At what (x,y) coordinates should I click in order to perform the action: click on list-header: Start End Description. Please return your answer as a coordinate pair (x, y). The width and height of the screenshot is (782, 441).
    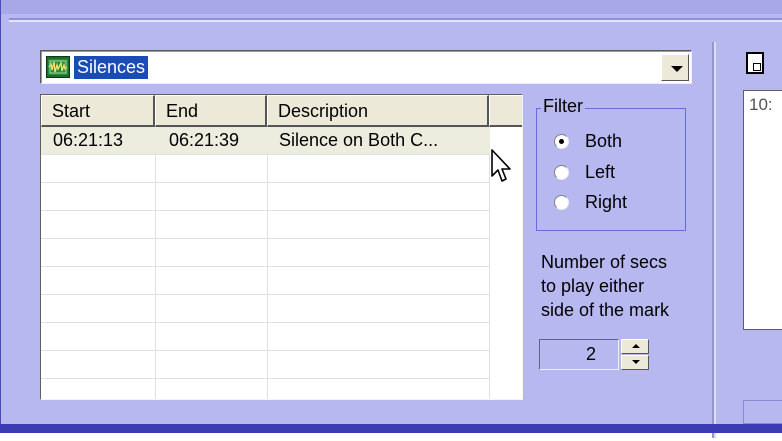
    Looking at the image, I should click on (281, 111).